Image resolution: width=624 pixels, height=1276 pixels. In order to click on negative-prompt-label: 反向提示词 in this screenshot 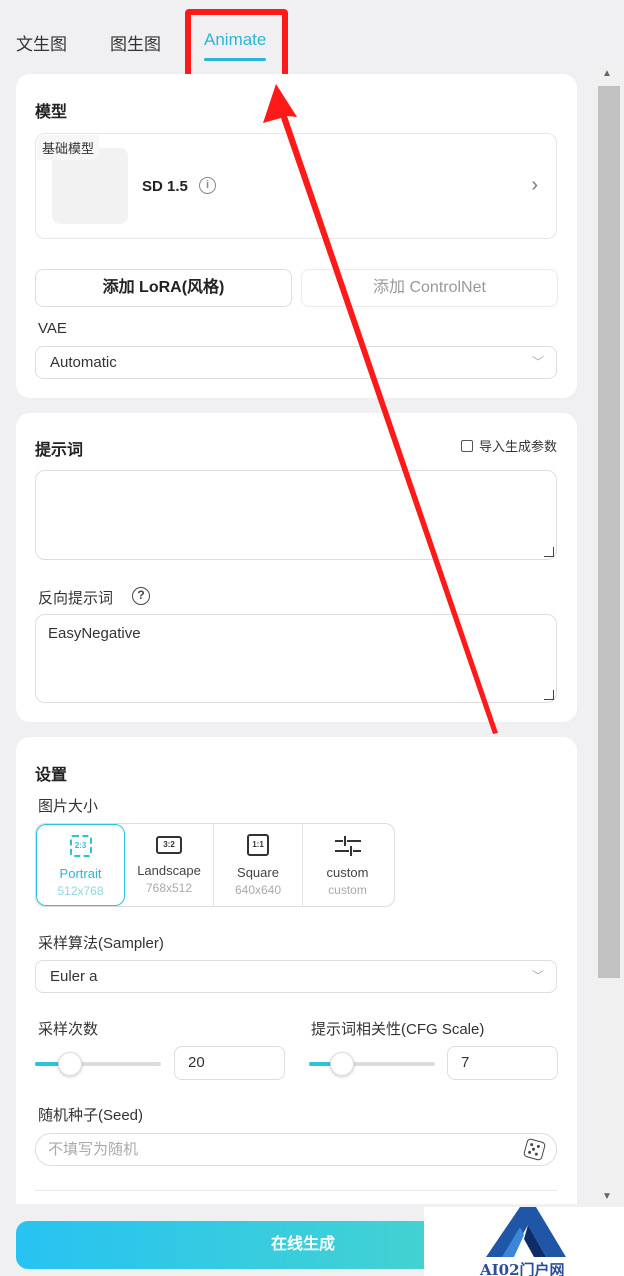, I will do `click(76, 598)`.